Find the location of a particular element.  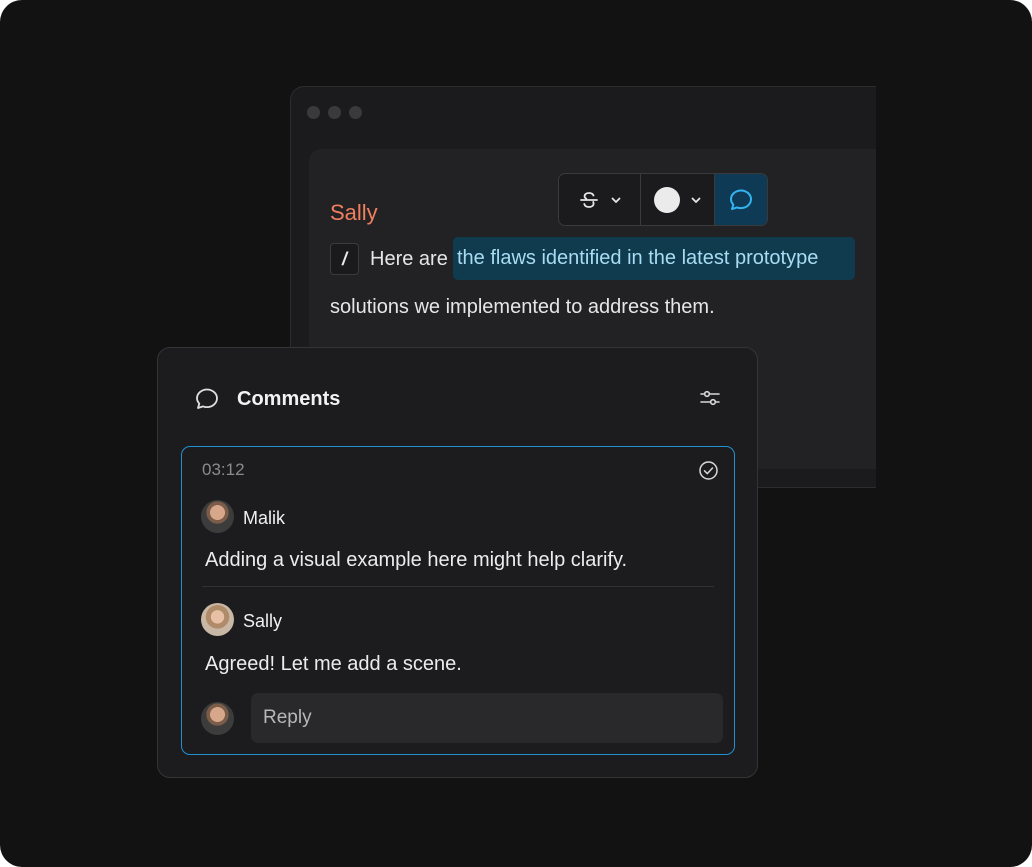

backdrop is located at coordinates (954, 290).